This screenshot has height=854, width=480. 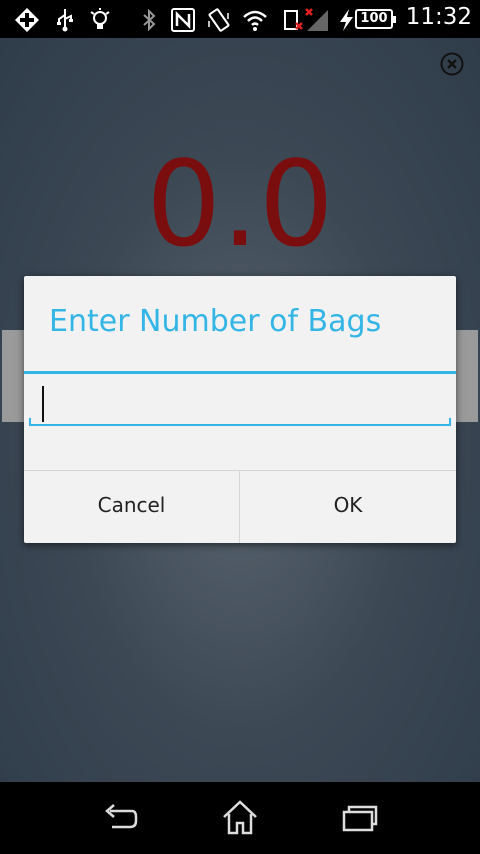 I want to click on status-clock: 11:32, so click(x=438, y=17).